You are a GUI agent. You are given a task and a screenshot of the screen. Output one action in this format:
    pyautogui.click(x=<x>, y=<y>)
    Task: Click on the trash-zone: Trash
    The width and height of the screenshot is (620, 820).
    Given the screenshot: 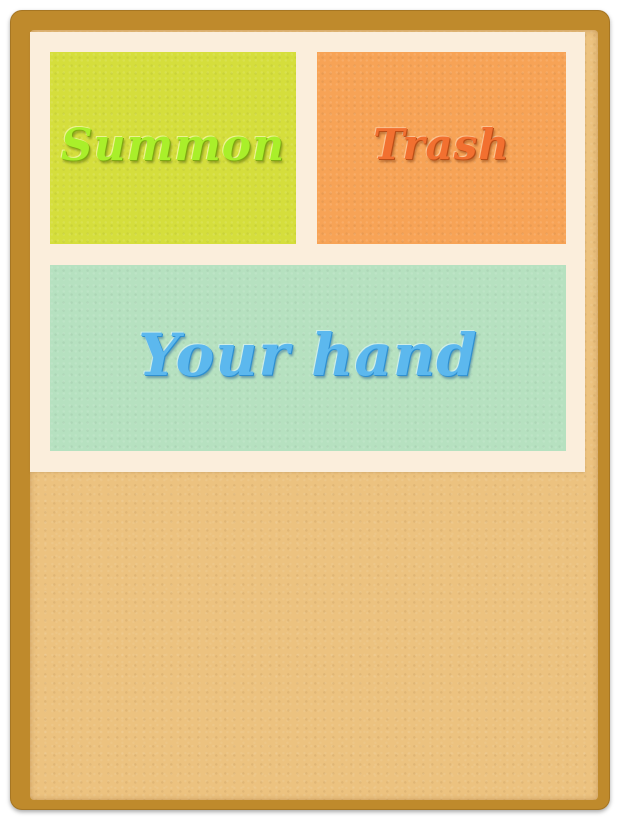 What is the action you would take?
    pyautogui.click(x=441, y=148)
    